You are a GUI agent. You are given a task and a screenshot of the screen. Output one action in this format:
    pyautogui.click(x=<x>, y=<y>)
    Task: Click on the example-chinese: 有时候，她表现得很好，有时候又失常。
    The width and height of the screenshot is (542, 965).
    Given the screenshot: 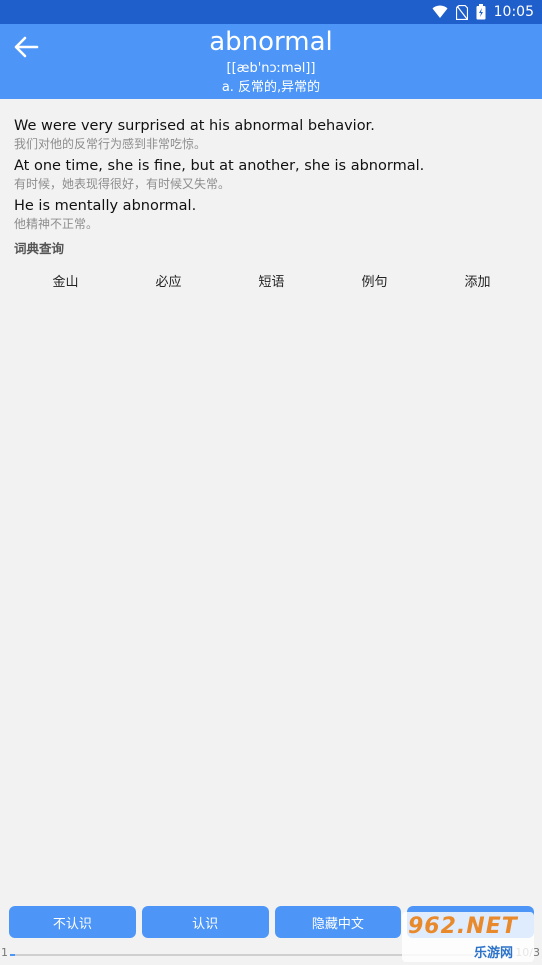 What is the action you would take?
    pyautogui.click(x=122, y=184)
    